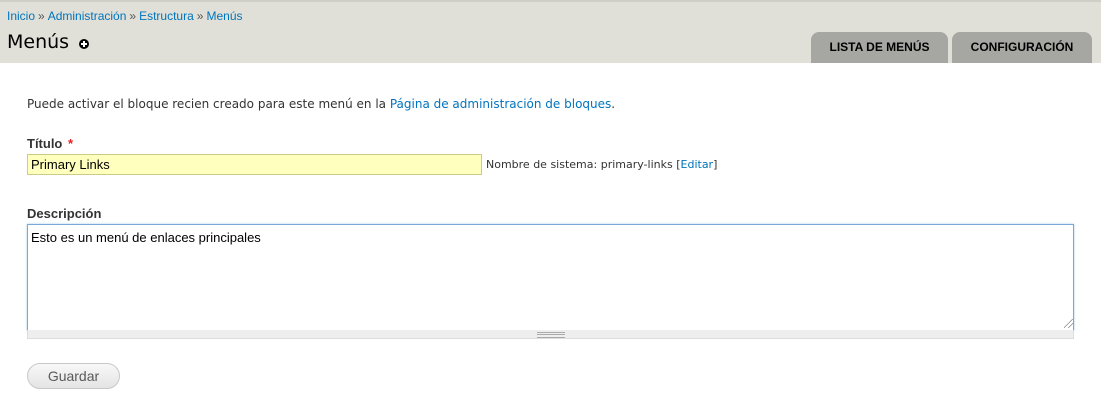 This screenshot has height=412, width=1101. What do you see at coordinates (64, 213) in the screenshot?
I see `description-label: Descripción` at bounding box center [64, 213].